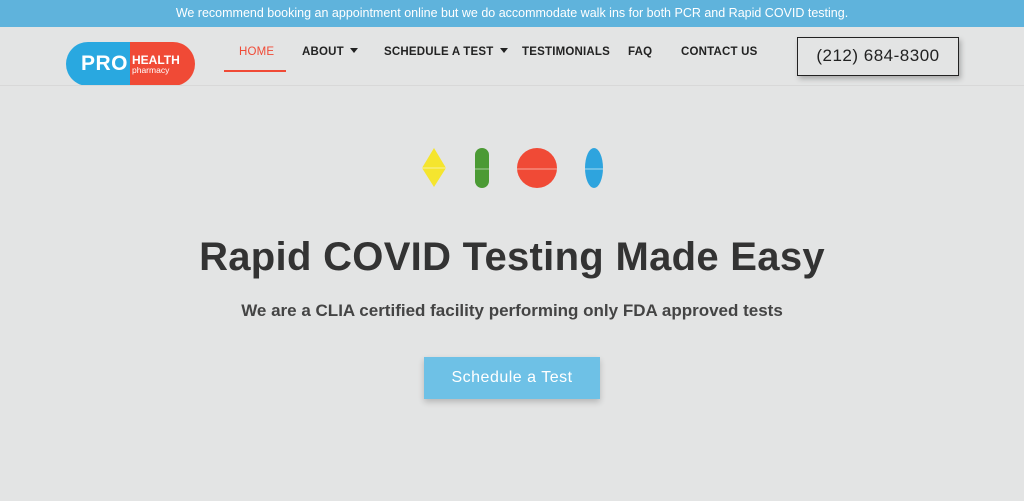 The width and height of the screenshot is (1024, 501). I want to click on capsule-pill-icon, so click(482, 168).